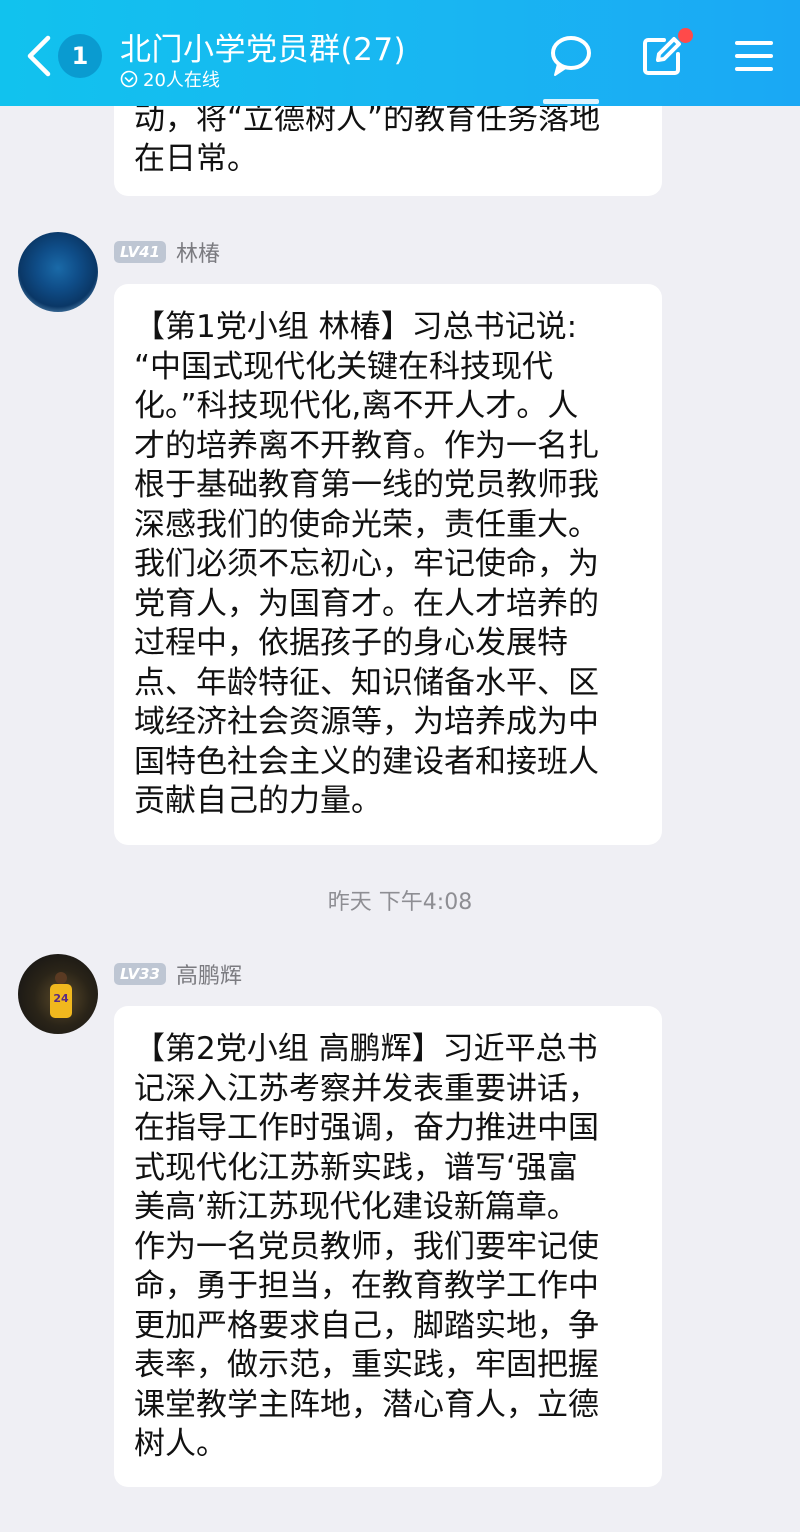 This screenshot has height=1532, width=800. I want to click on message-line: 记深入江苏考察并发表重要讲话，, so click(366, 1088).